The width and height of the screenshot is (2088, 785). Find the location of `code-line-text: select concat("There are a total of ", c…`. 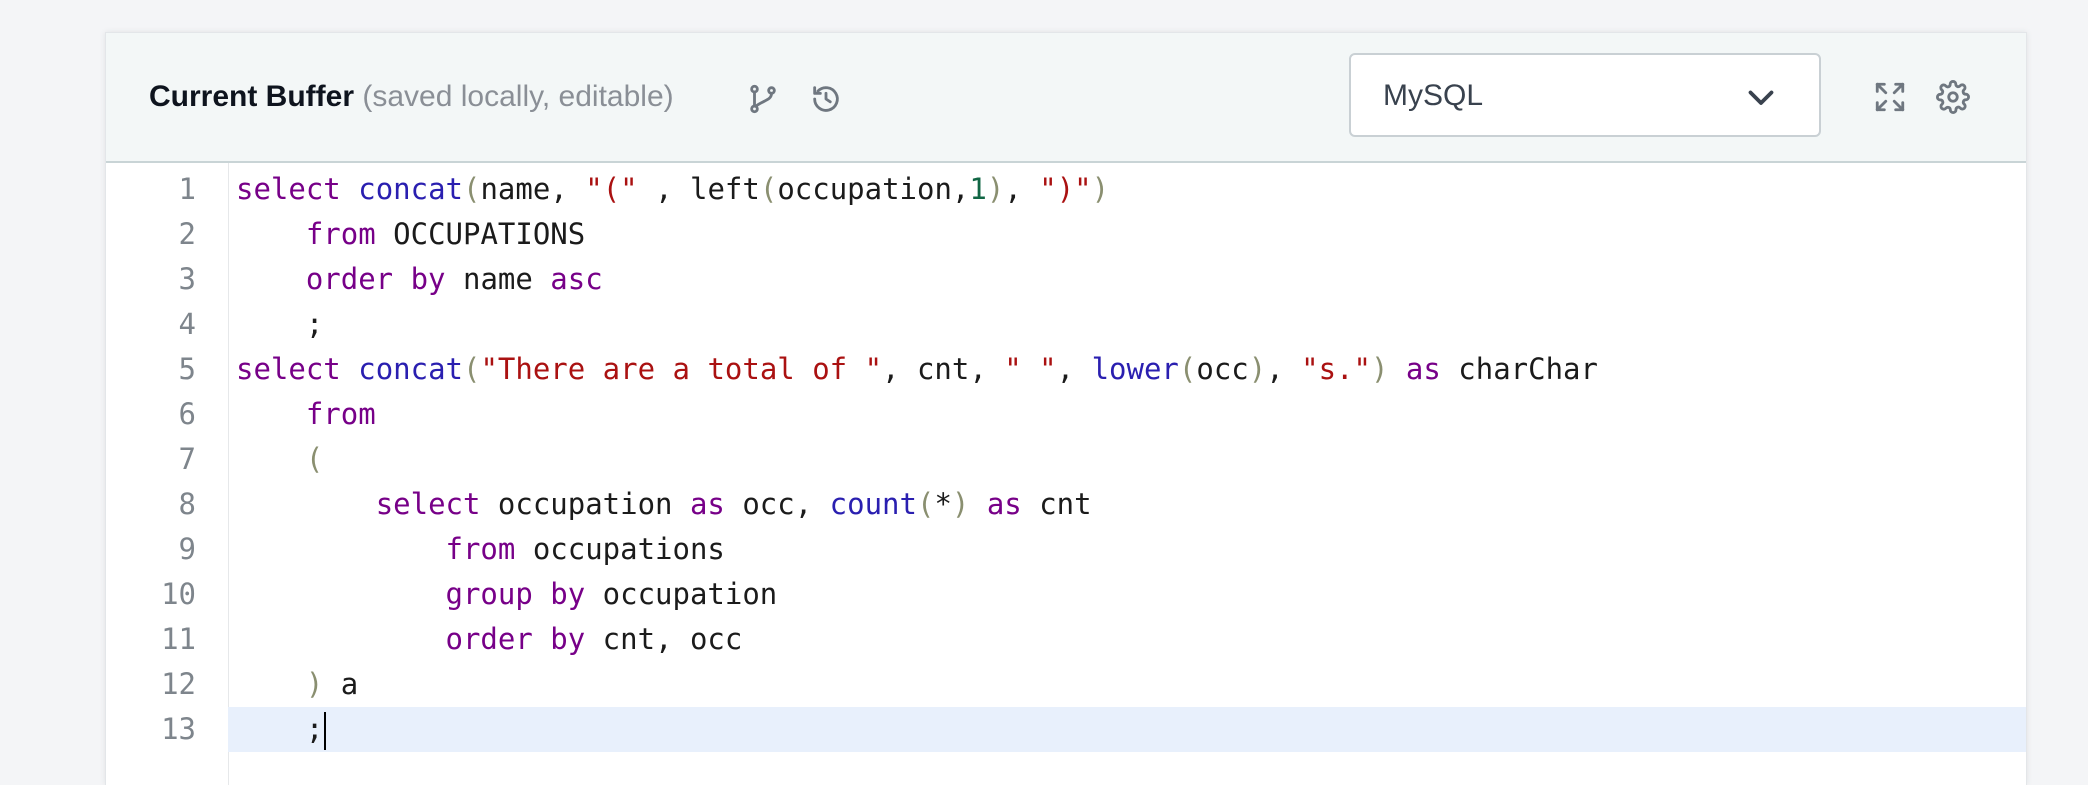

code-line-text: select concat("There are a total of ", c… is located at coordinates (1127, 369).